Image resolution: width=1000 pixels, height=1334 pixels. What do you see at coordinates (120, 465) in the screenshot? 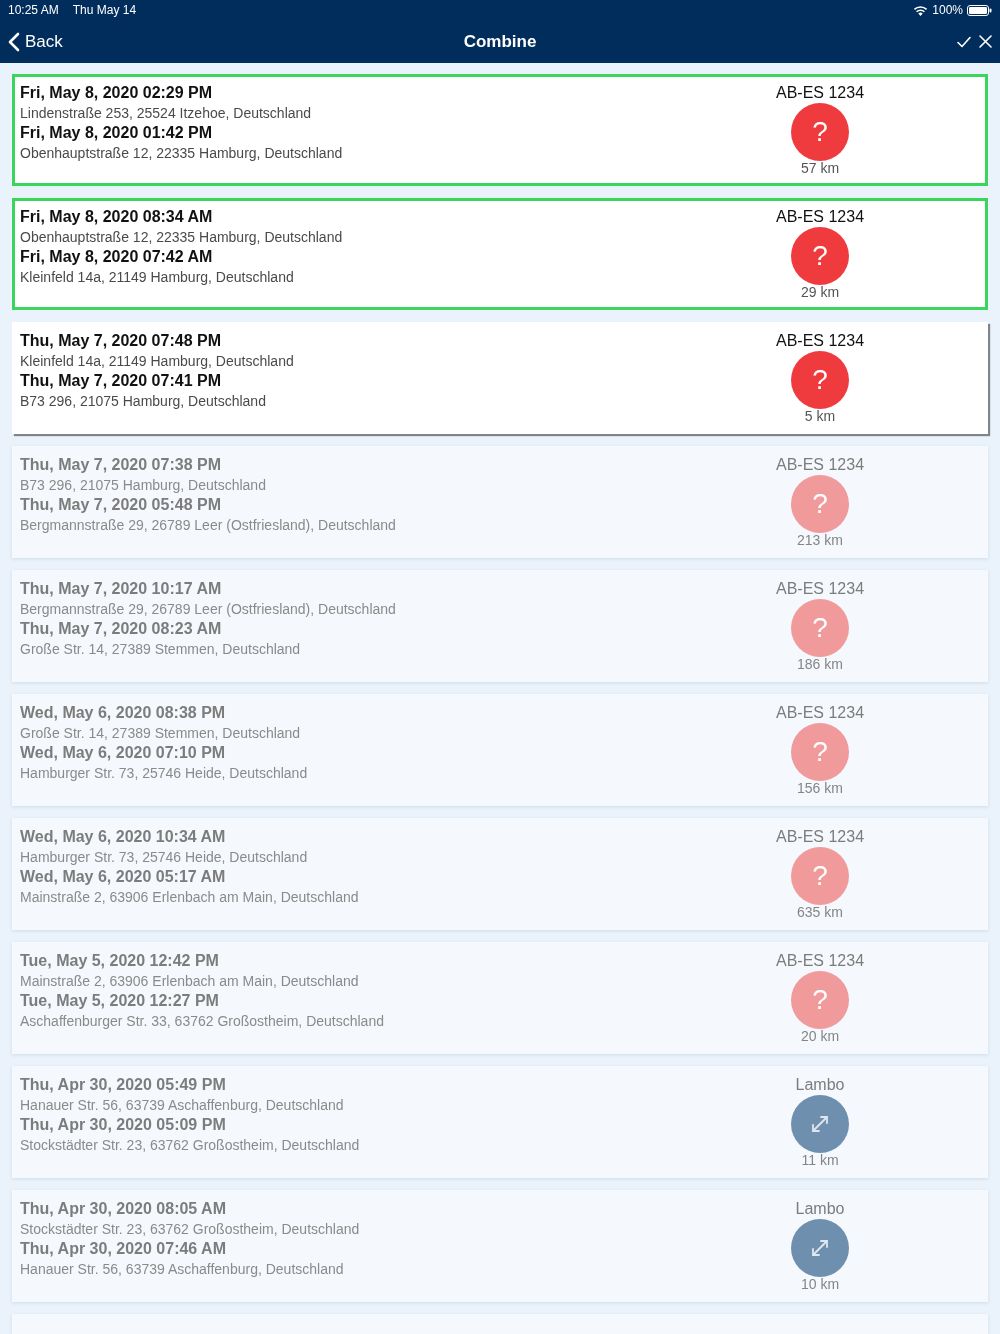
I see `stop-time: Thu, May 7, 2020 07:38 PM` at bounding box center [120, 465].